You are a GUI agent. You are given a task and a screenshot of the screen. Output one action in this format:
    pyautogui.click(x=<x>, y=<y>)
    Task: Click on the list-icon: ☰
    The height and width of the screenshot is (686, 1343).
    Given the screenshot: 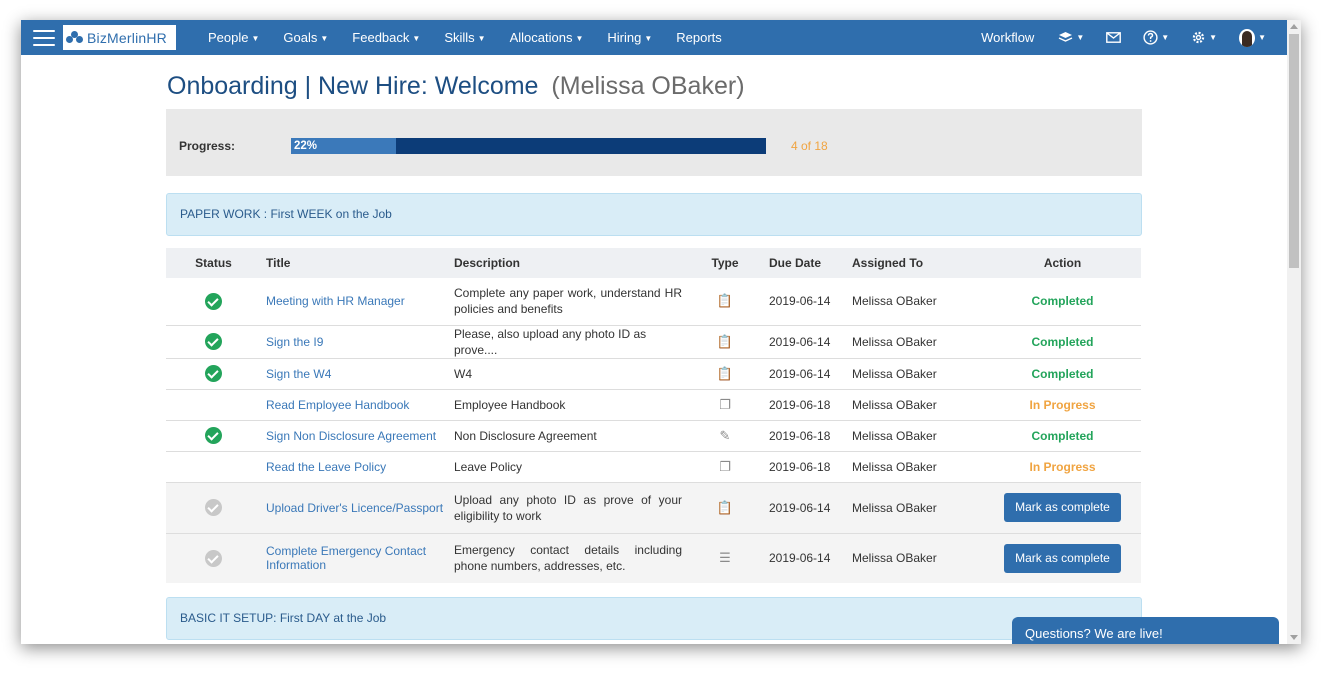 What is the action you would take?
    pyautogui.click(x=725, y=558)
    